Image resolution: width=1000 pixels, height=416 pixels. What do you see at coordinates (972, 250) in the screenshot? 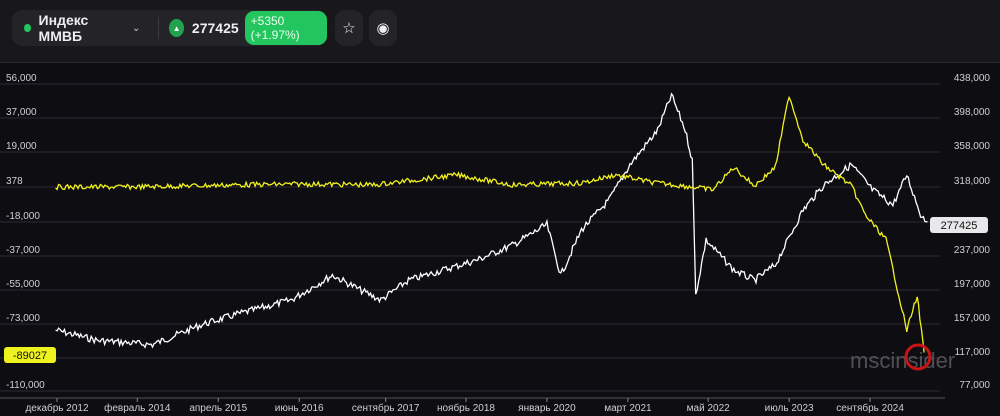
I see `right-tick-label: 237,000` at bounding box center [972, 250].